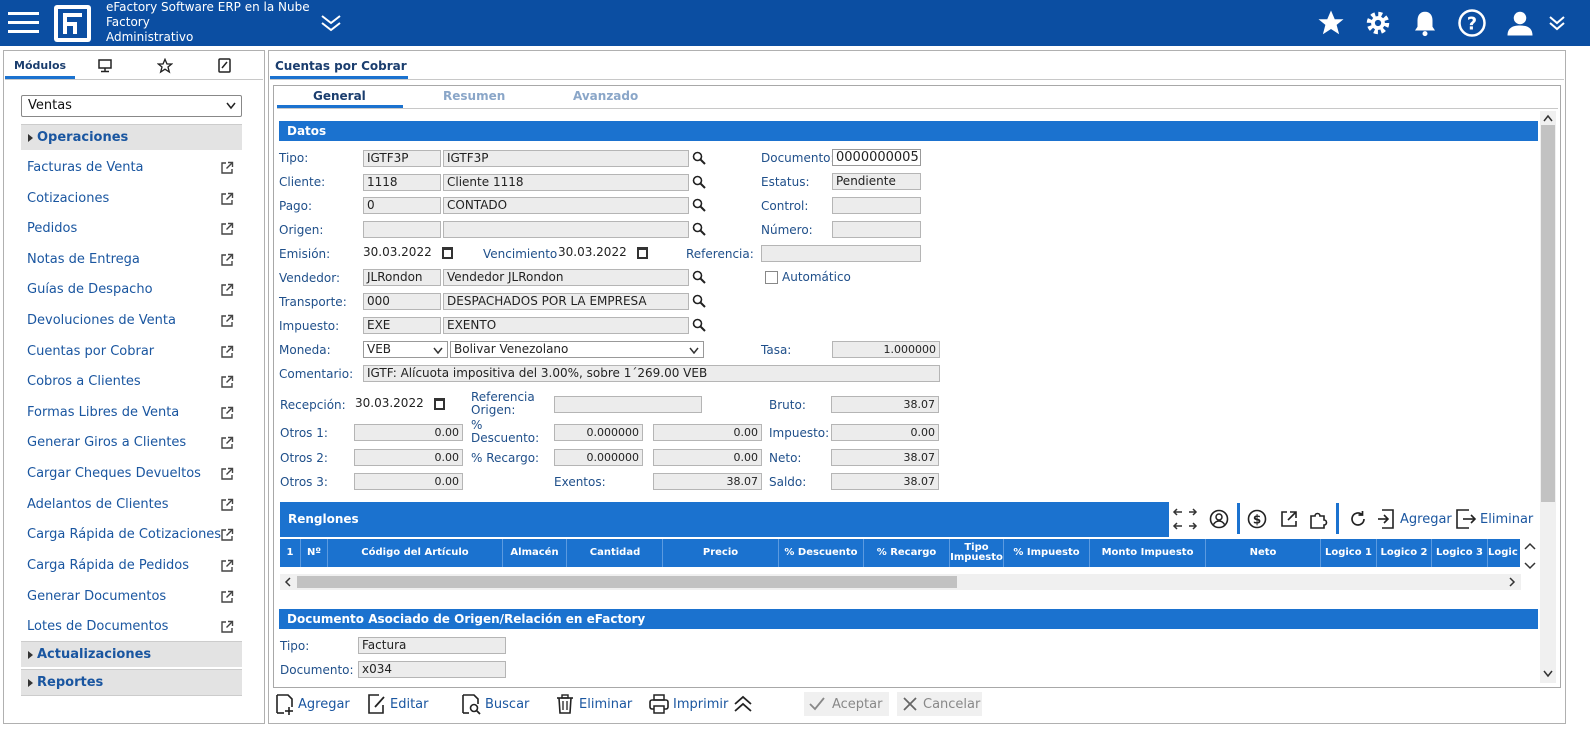  Describe the element at coordinates (1530, 557) in the screenshot. I see `grid-scroll-arrows` at that location.